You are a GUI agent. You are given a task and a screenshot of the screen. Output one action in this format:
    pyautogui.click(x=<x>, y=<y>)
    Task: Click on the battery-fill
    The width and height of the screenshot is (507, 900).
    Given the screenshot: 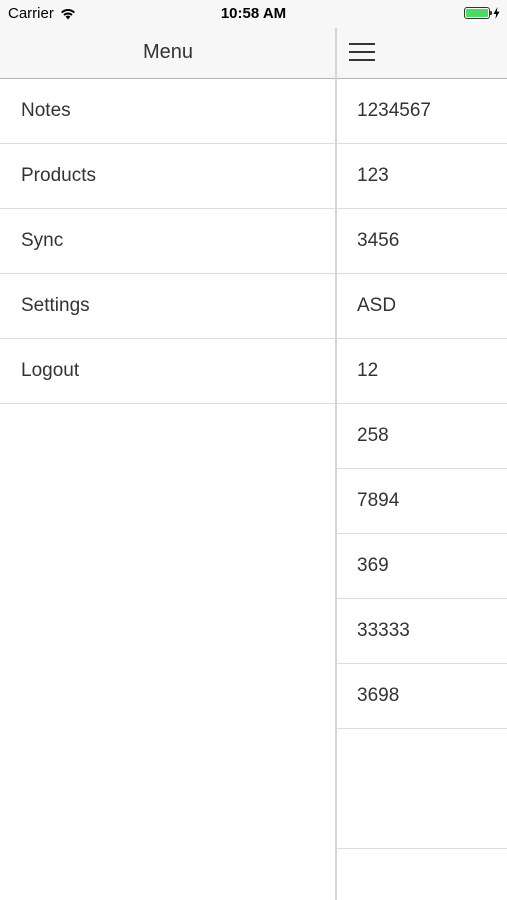 What is the action you would take?
    pyautogui.click(x=477, y=13)
    